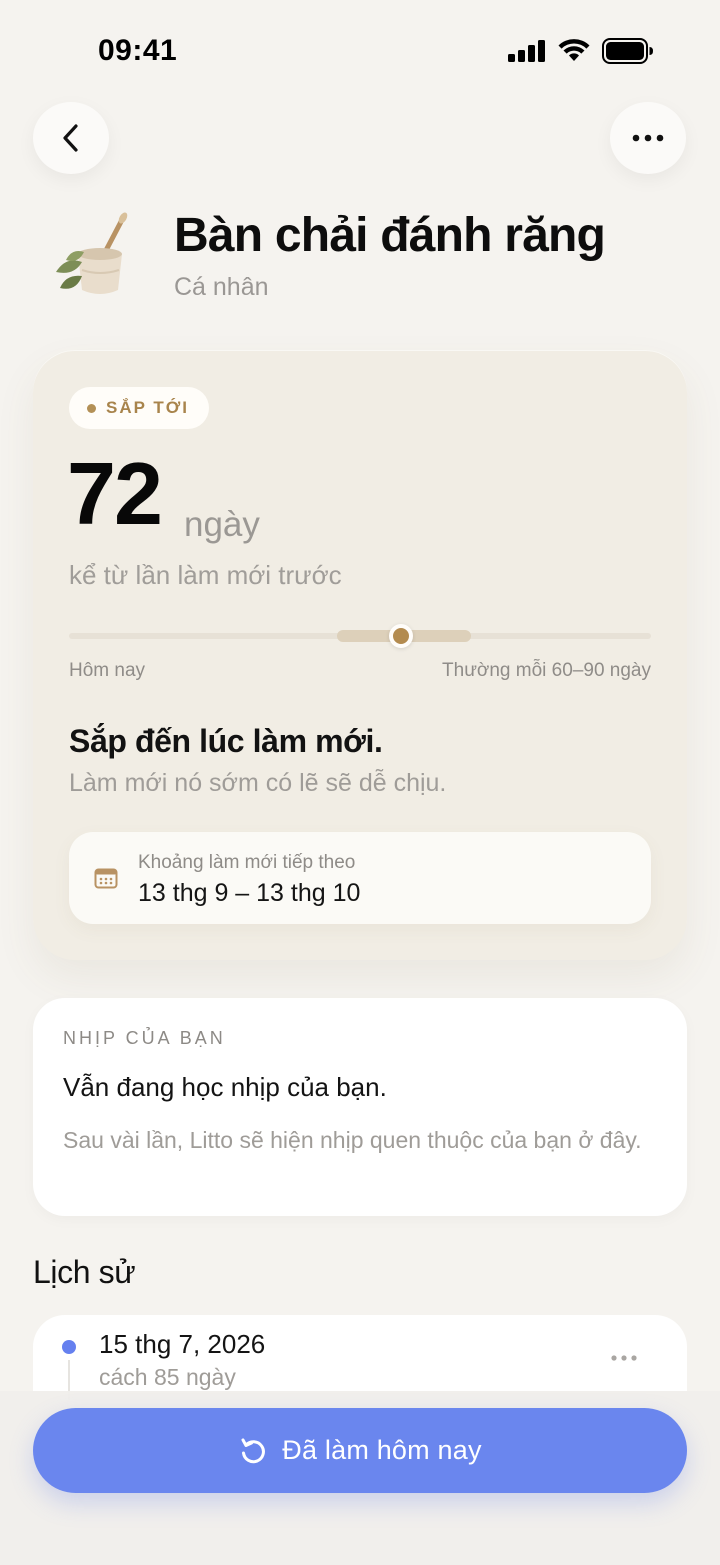  Describe the element at coordinates (526, 51) in the screenshot. I see `signal-icon` at that location.